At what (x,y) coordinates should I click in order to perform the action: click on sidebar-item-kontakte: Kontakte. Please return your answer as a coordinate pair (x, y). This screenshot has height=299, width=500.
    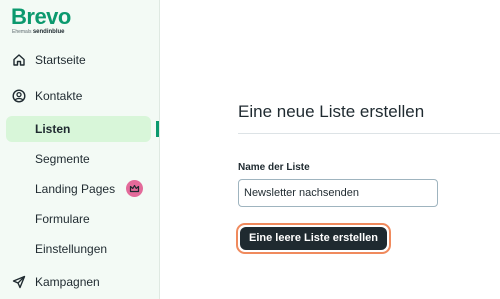
    Looking at the image, I should click on (47, 96).